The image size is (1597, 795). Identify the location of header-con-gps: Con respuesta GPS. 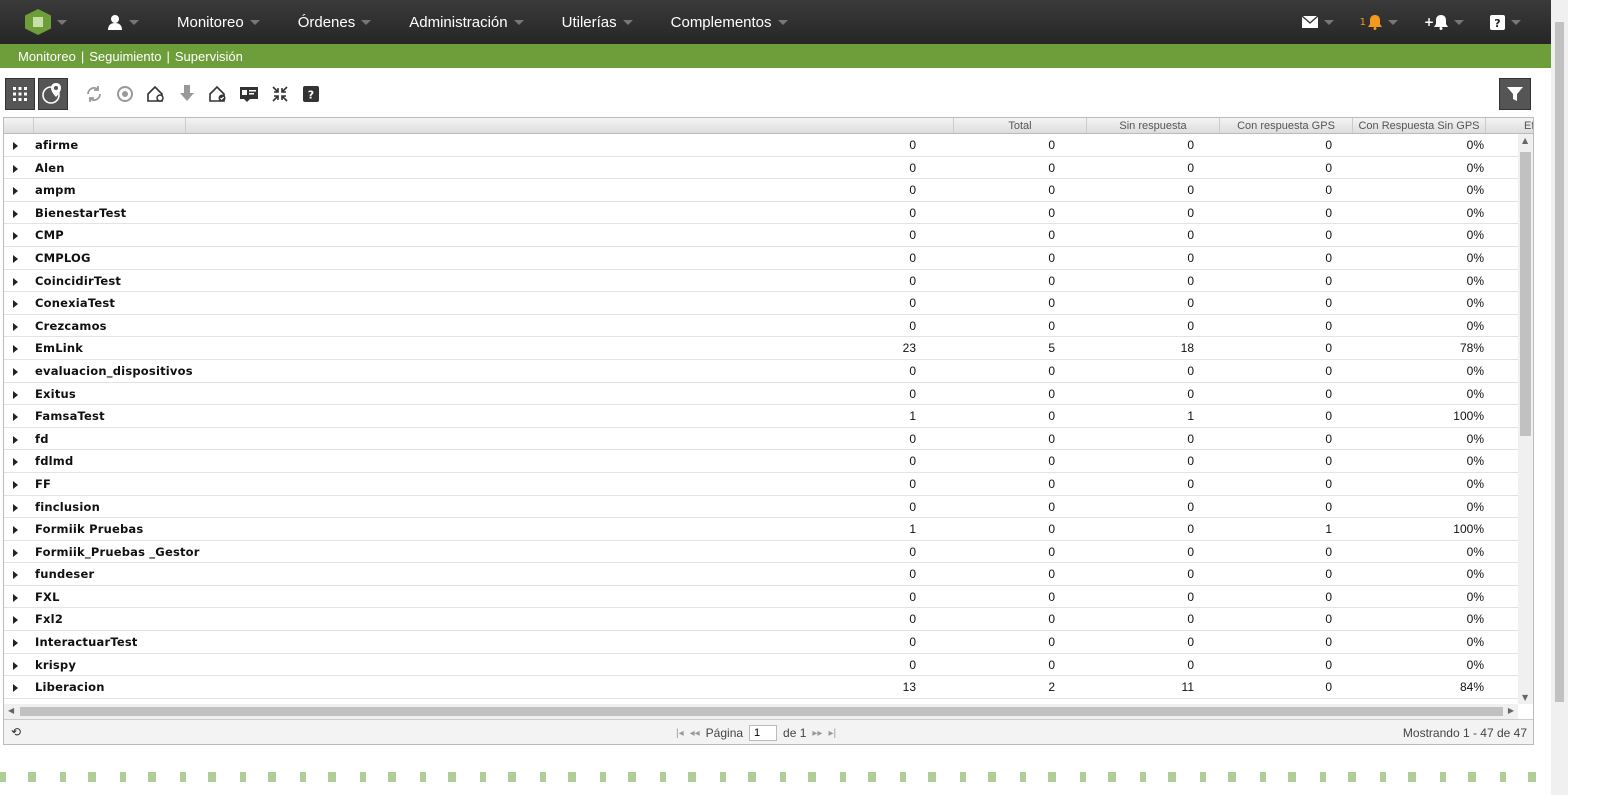
(1286, 125).